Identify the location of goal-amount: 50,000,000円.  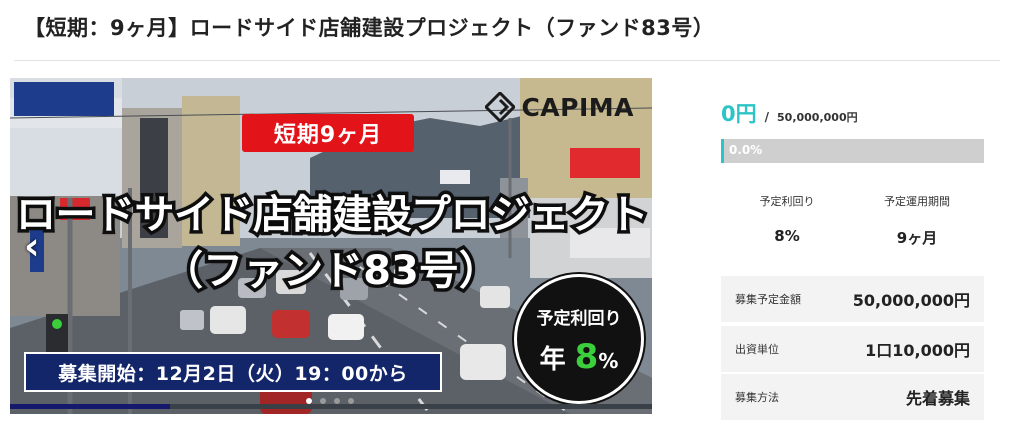
(817, 117).